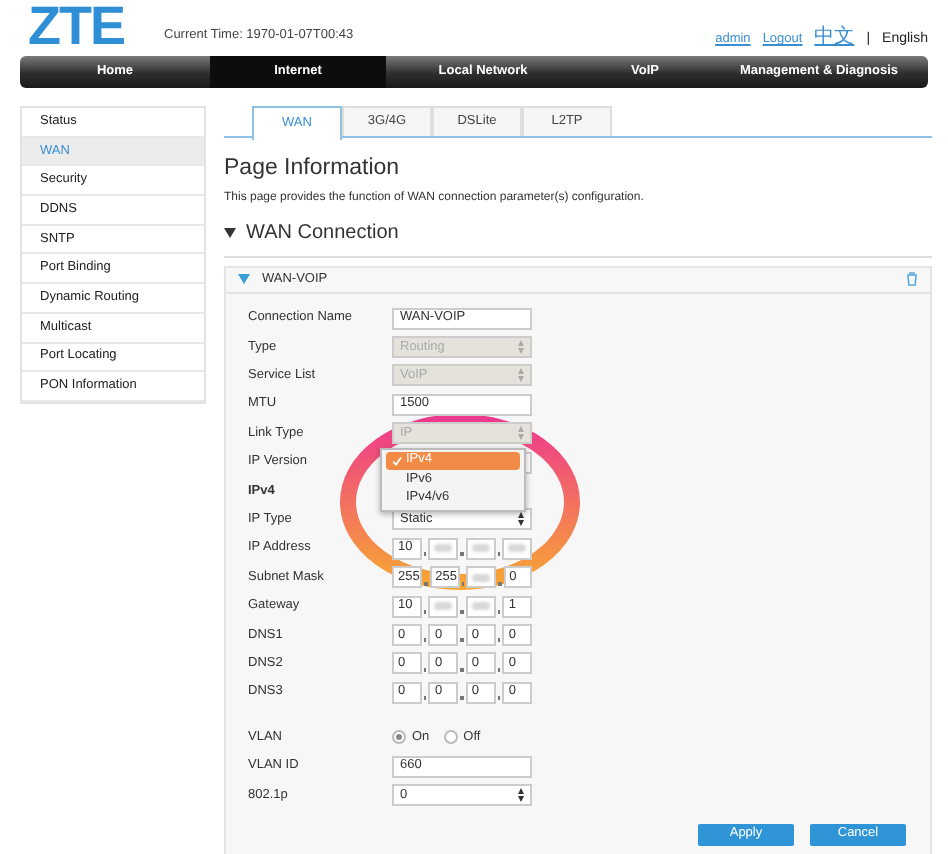 The height and width of the screenshot is (854, 948). What do you see at coordinates (230, 233) in the screenshot?
I see `collapse-triangle-icon` at bounding box center [230, 233].